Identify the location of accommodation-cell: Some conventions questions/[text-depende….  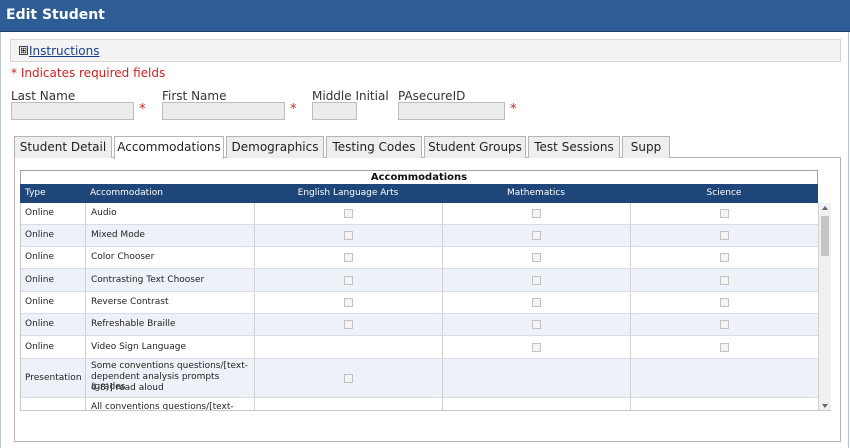
(170, 378).